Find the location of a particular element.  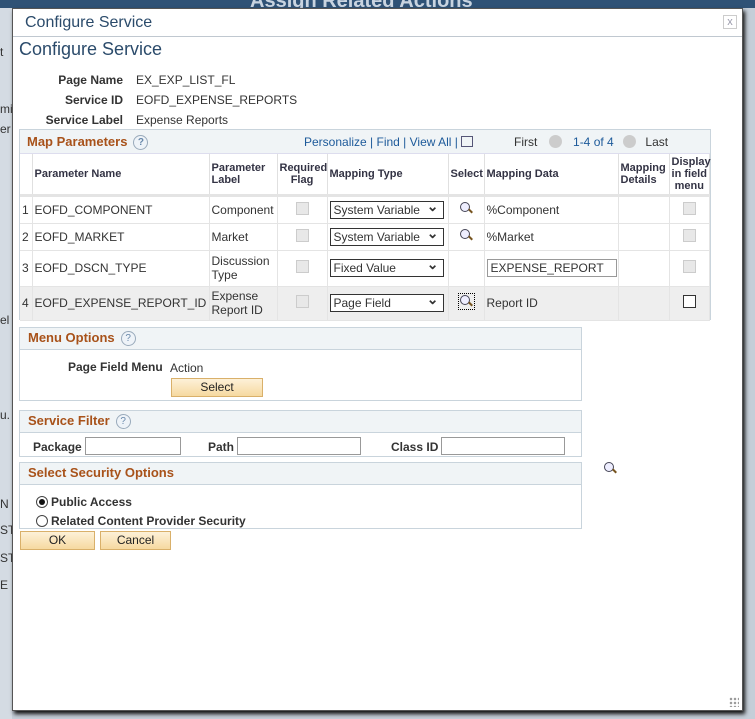

security-option-label: Related Content Provider Security is located at coordinates (148, 521).